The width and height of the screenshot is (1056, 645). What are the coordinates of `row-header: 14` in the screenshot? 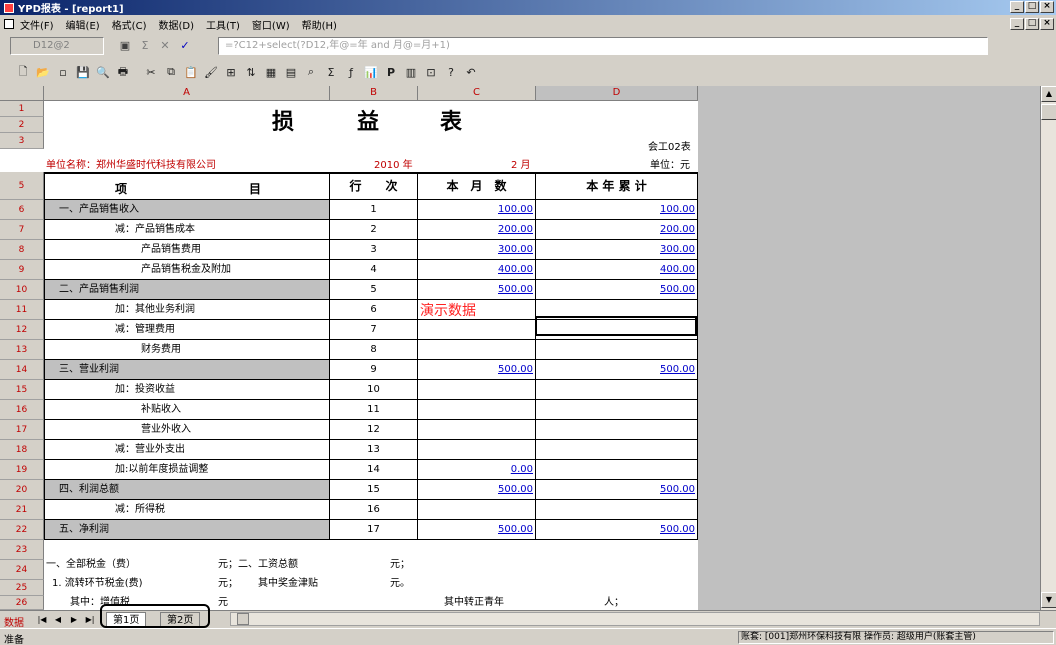 It's located at (22, 370).